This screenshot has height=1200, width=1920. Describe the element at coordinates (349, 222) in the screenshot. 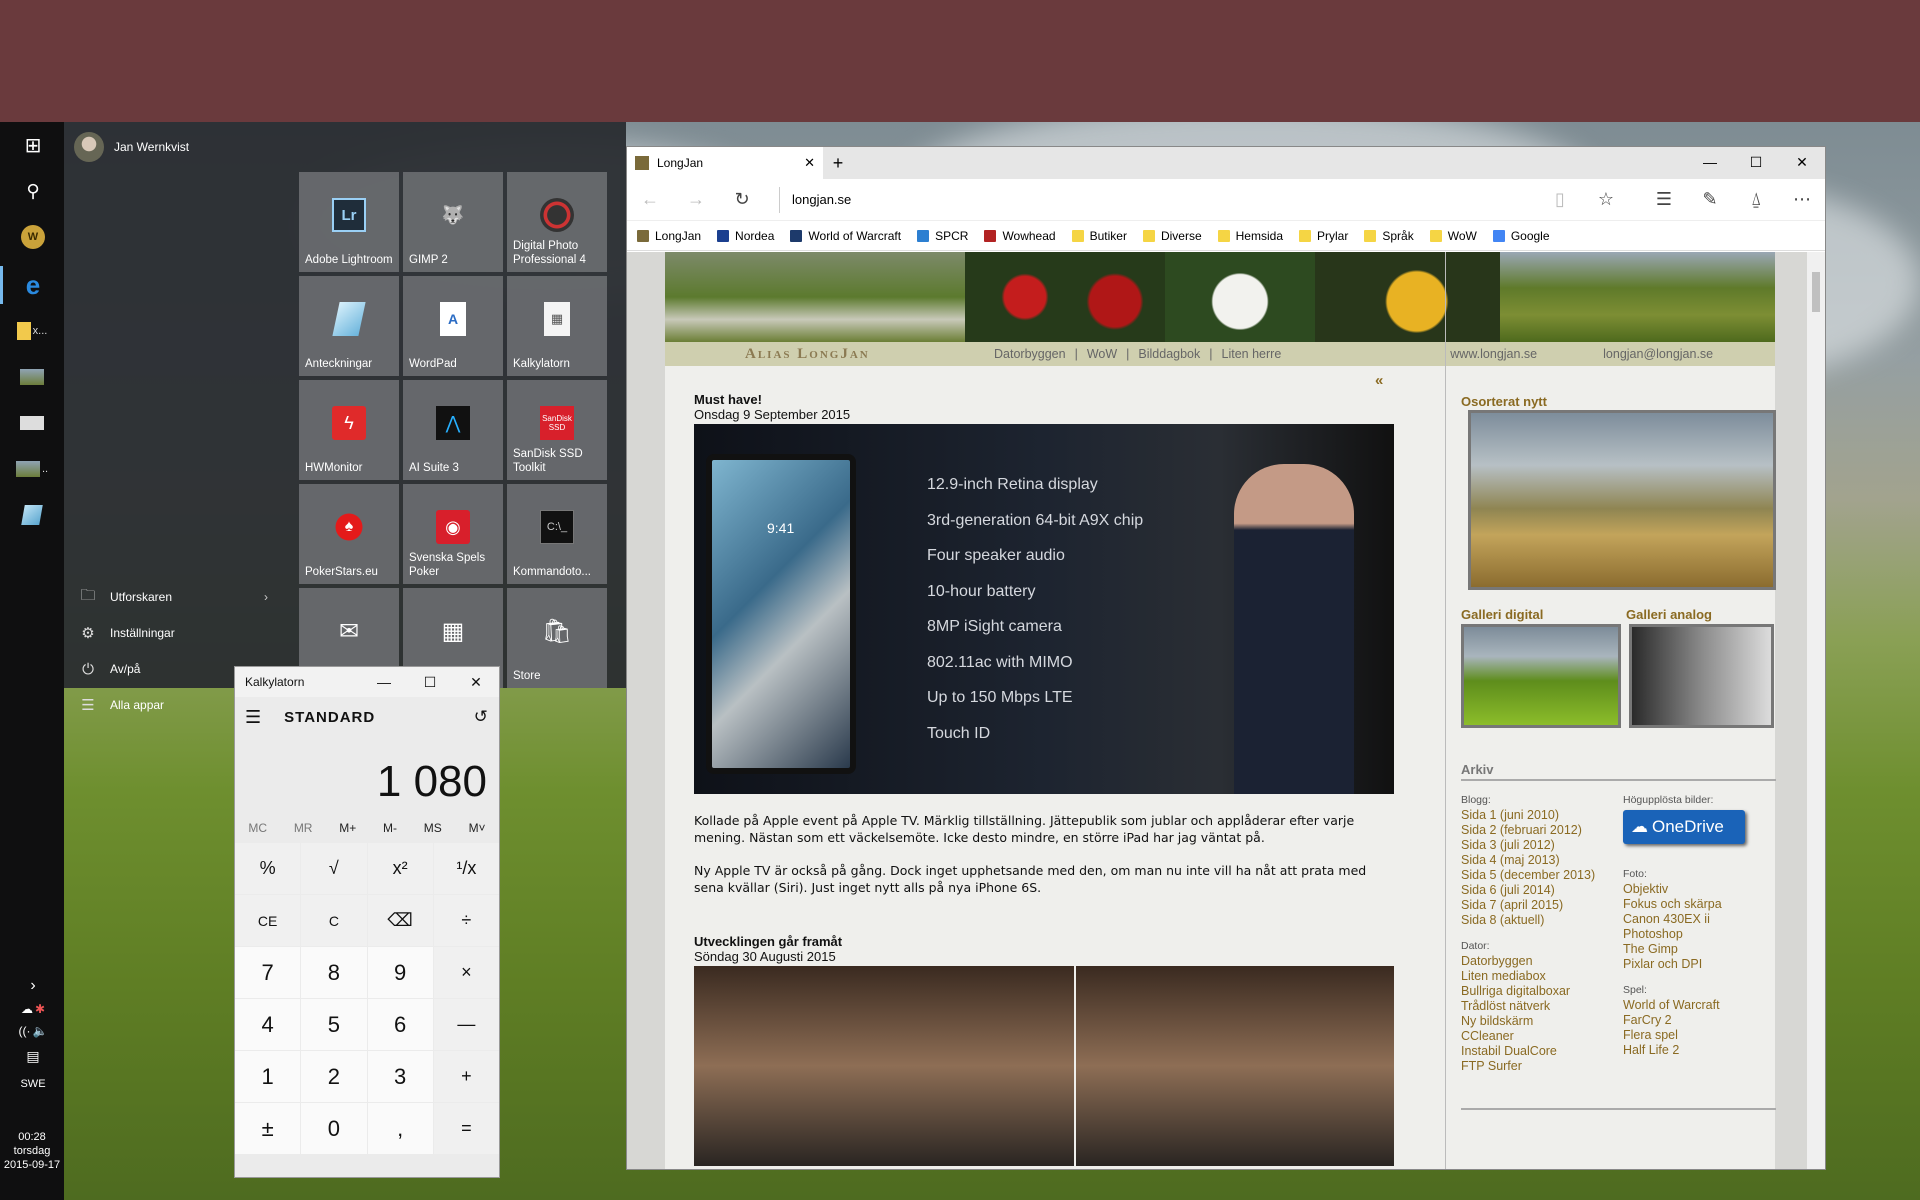

I see `tile-lightroom: Lr Adobe Lightroom` at that location.